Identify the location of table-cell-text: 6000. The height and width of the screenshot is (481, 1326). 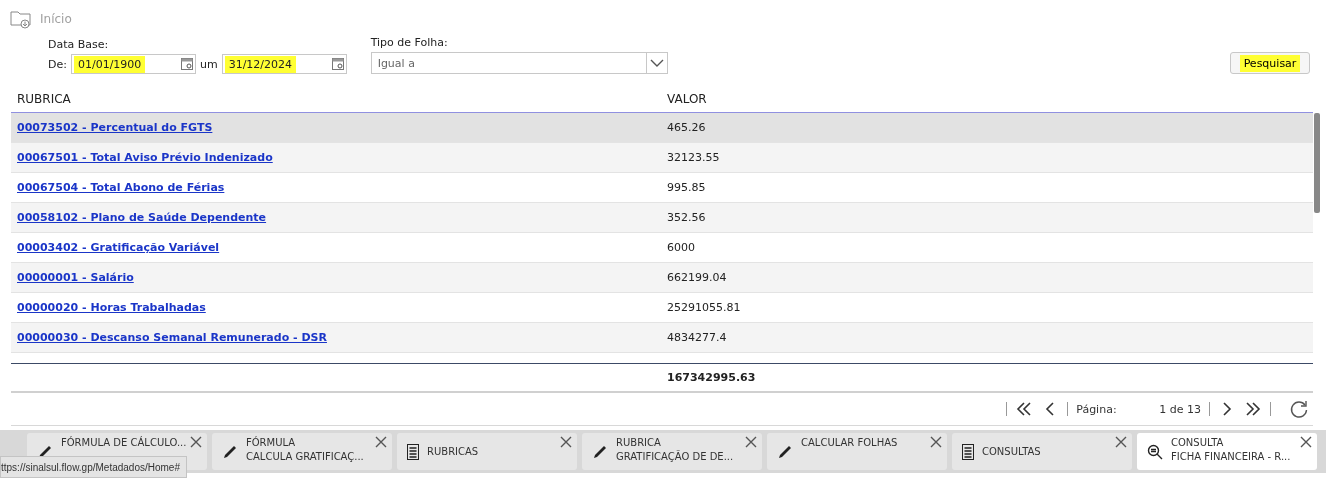
(681, 247).